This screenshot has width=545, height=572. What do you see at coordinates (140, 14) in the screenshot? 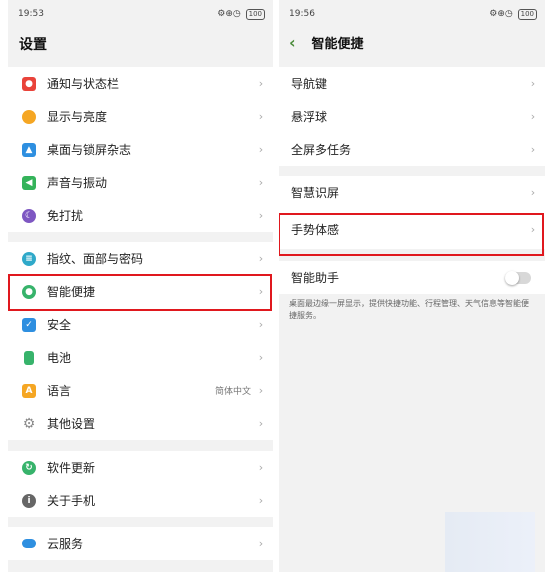
I see `status-bar: 19:53 ⚙⊕◷ 100` at bounding box center [140, 14].